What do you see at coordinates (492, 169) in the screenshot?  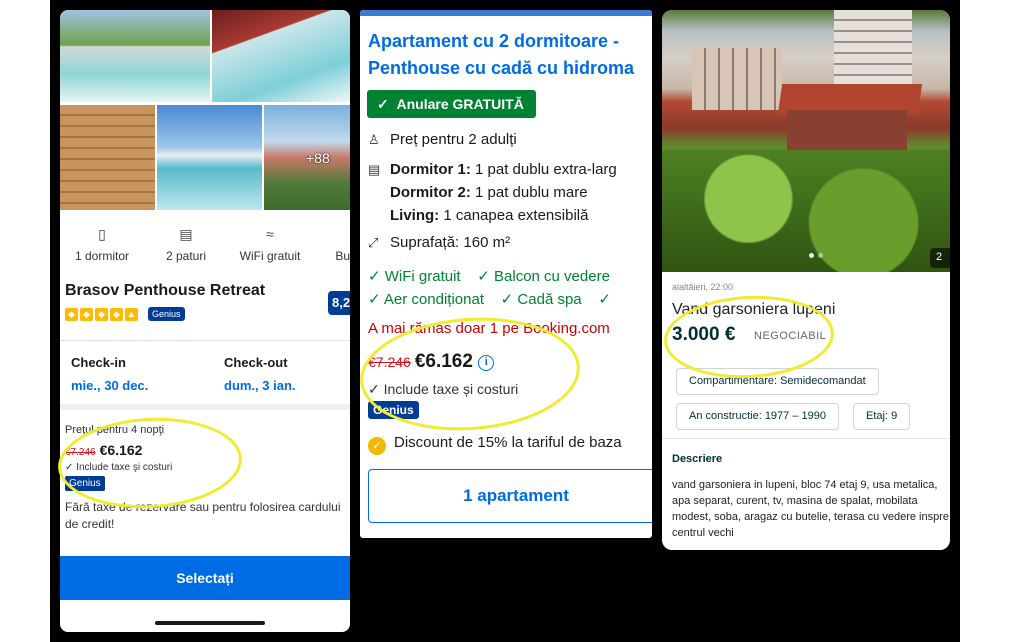 I see `bedroom1-row: ▤ Dormitor 1: 1 pat dublu extra-larg` at bounding box center [492, 169].